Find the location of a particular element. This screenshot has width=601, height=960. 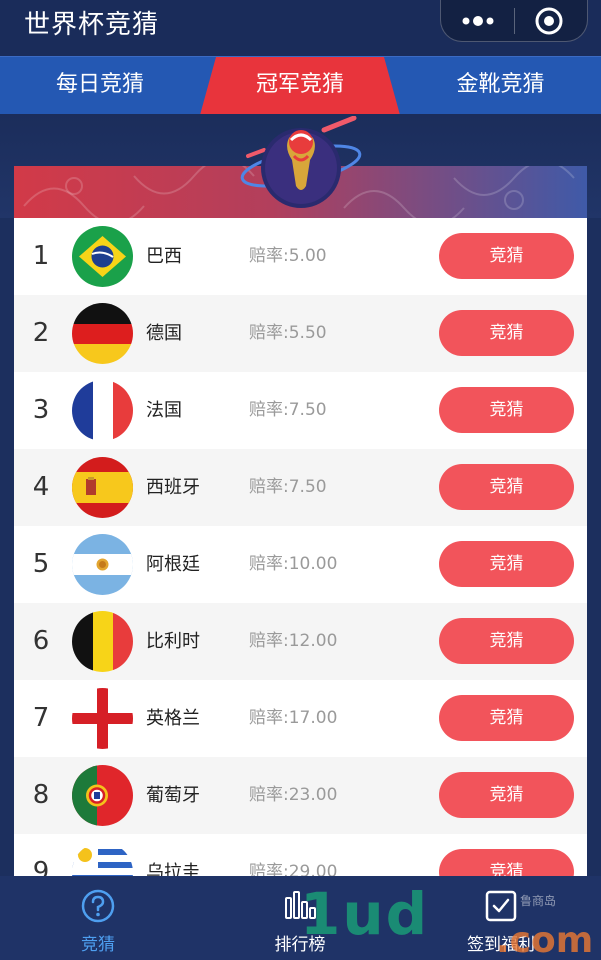

question-circle-icon is located at coordinates (98, 906).